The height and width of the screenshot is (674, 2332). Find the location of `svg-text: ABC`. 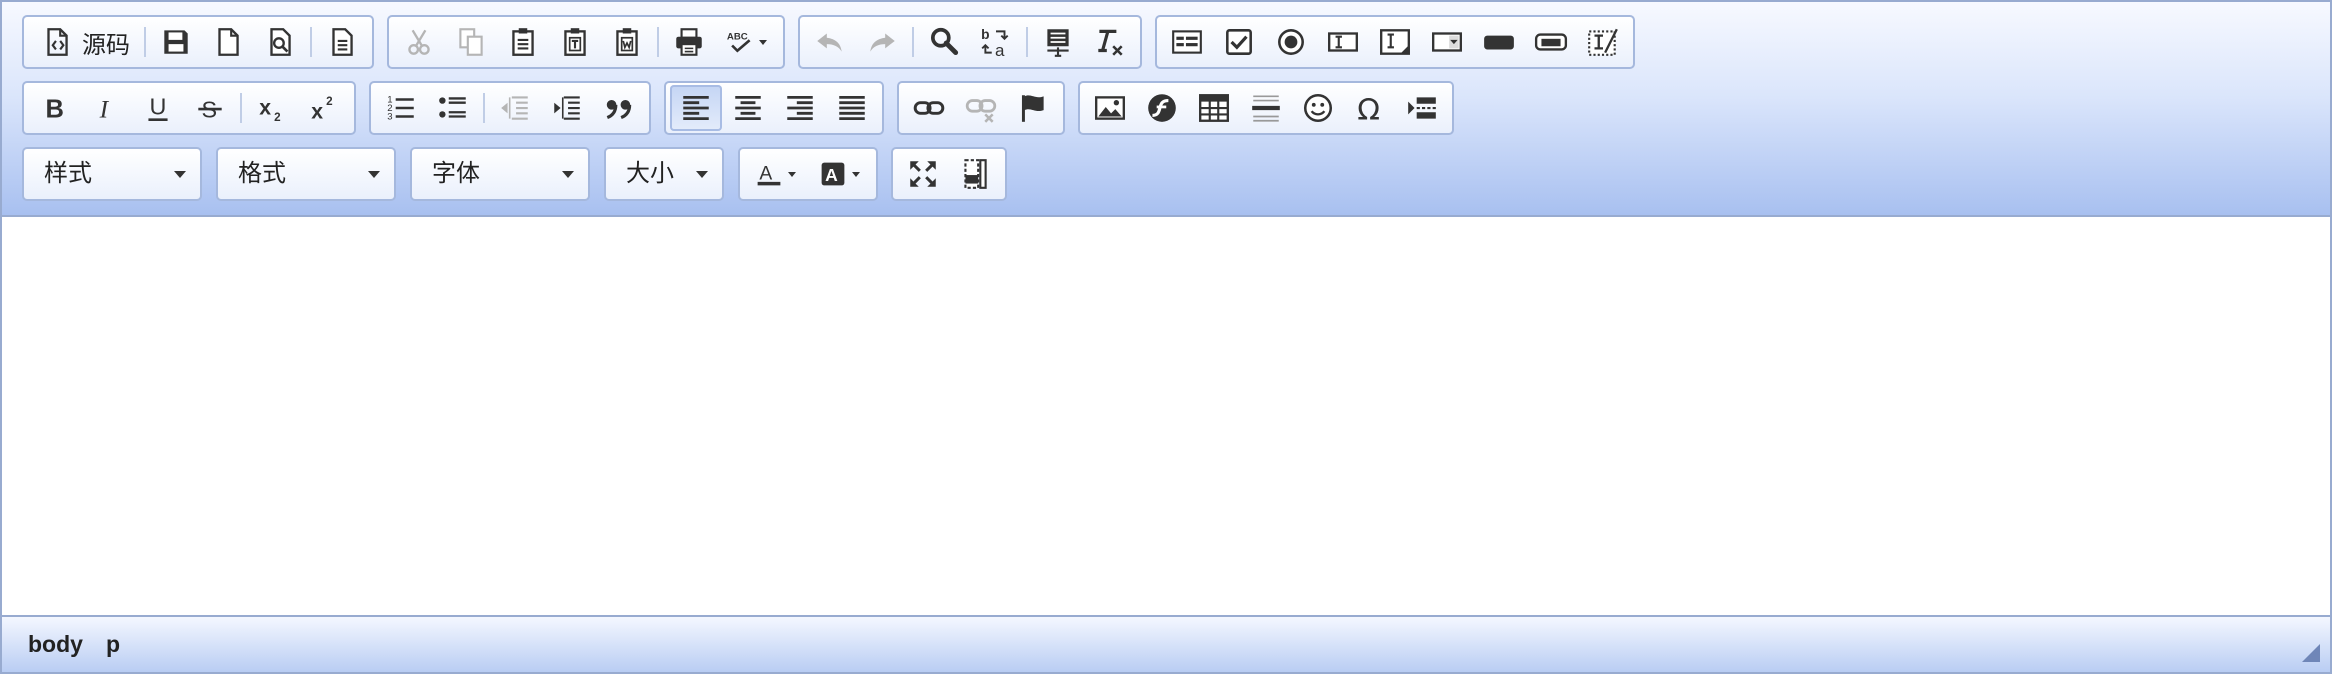

svg-text: ABC is located at coordinates (737, 36).